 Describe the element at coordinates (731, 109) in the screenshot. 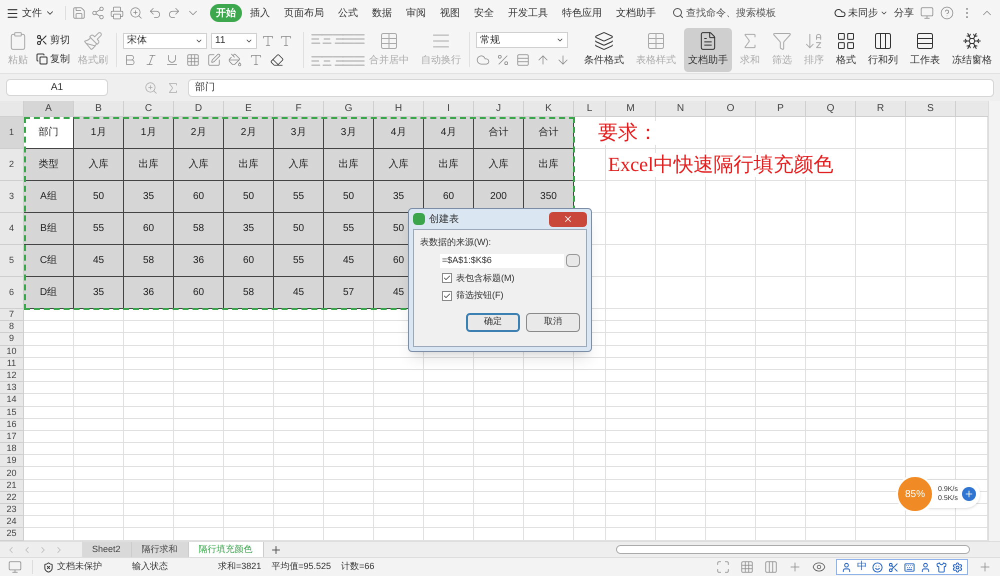

I see `column-header: O` at that location.